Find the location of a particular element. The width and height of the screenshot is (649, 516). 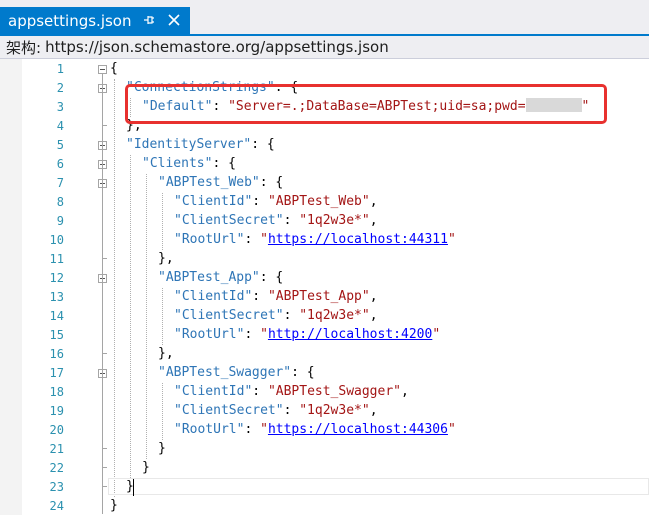

code-line-6: "Clients": { is located at coordinates (189, 163).